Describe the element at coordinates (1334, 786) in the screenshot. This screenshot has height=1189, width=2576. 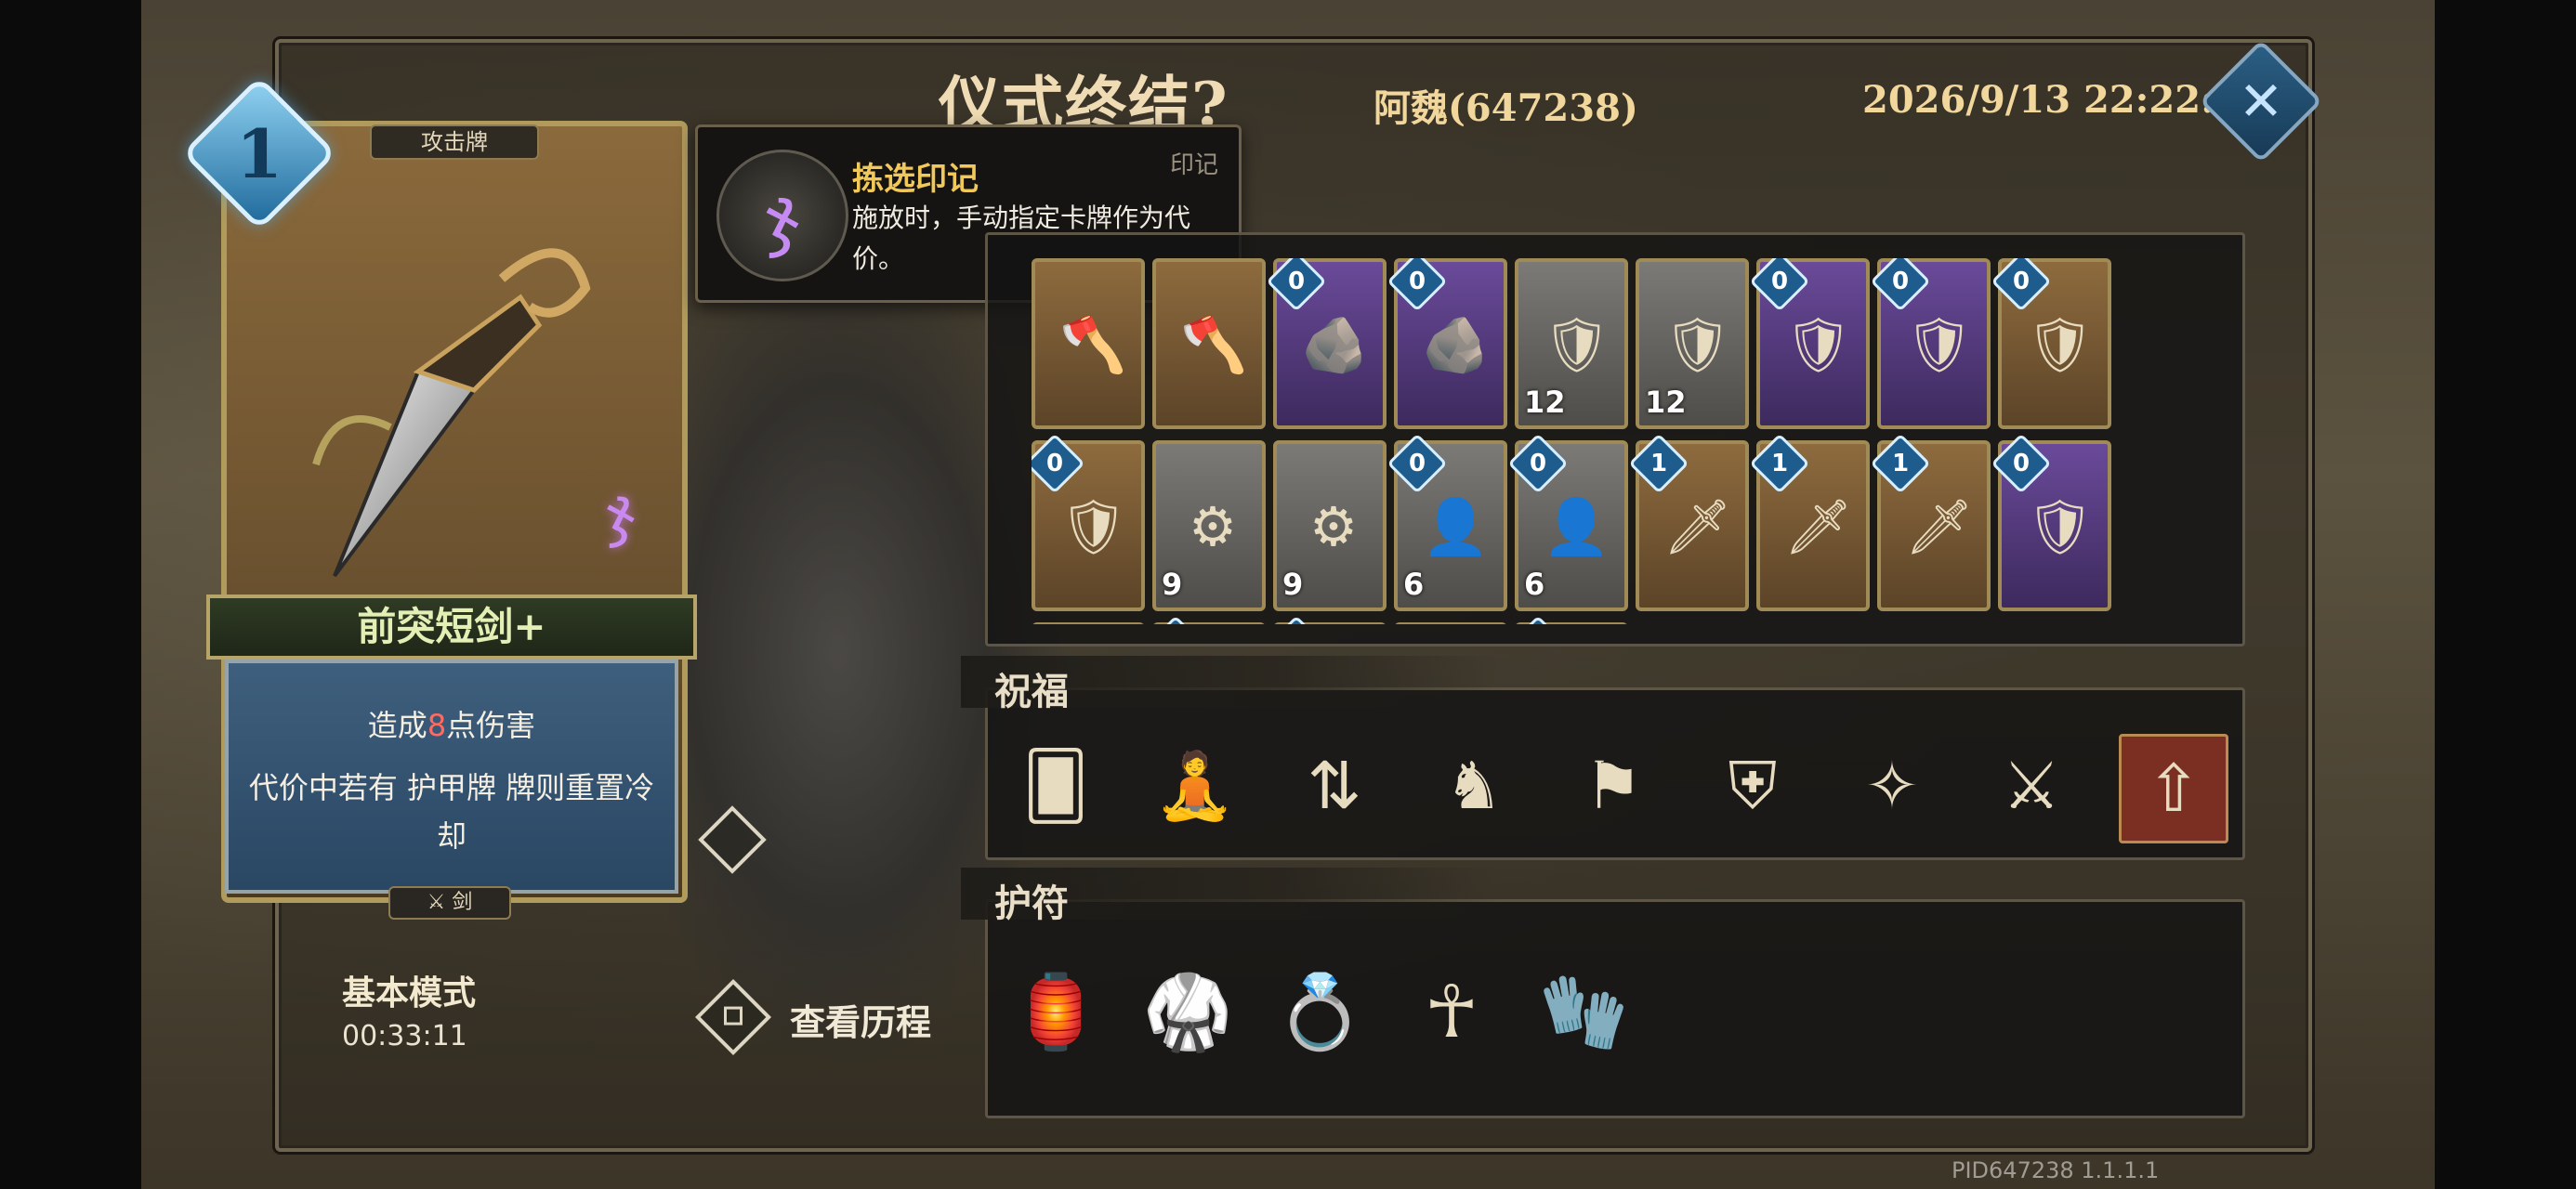
I see `card-upgrade-icon: ⇅` at that location.